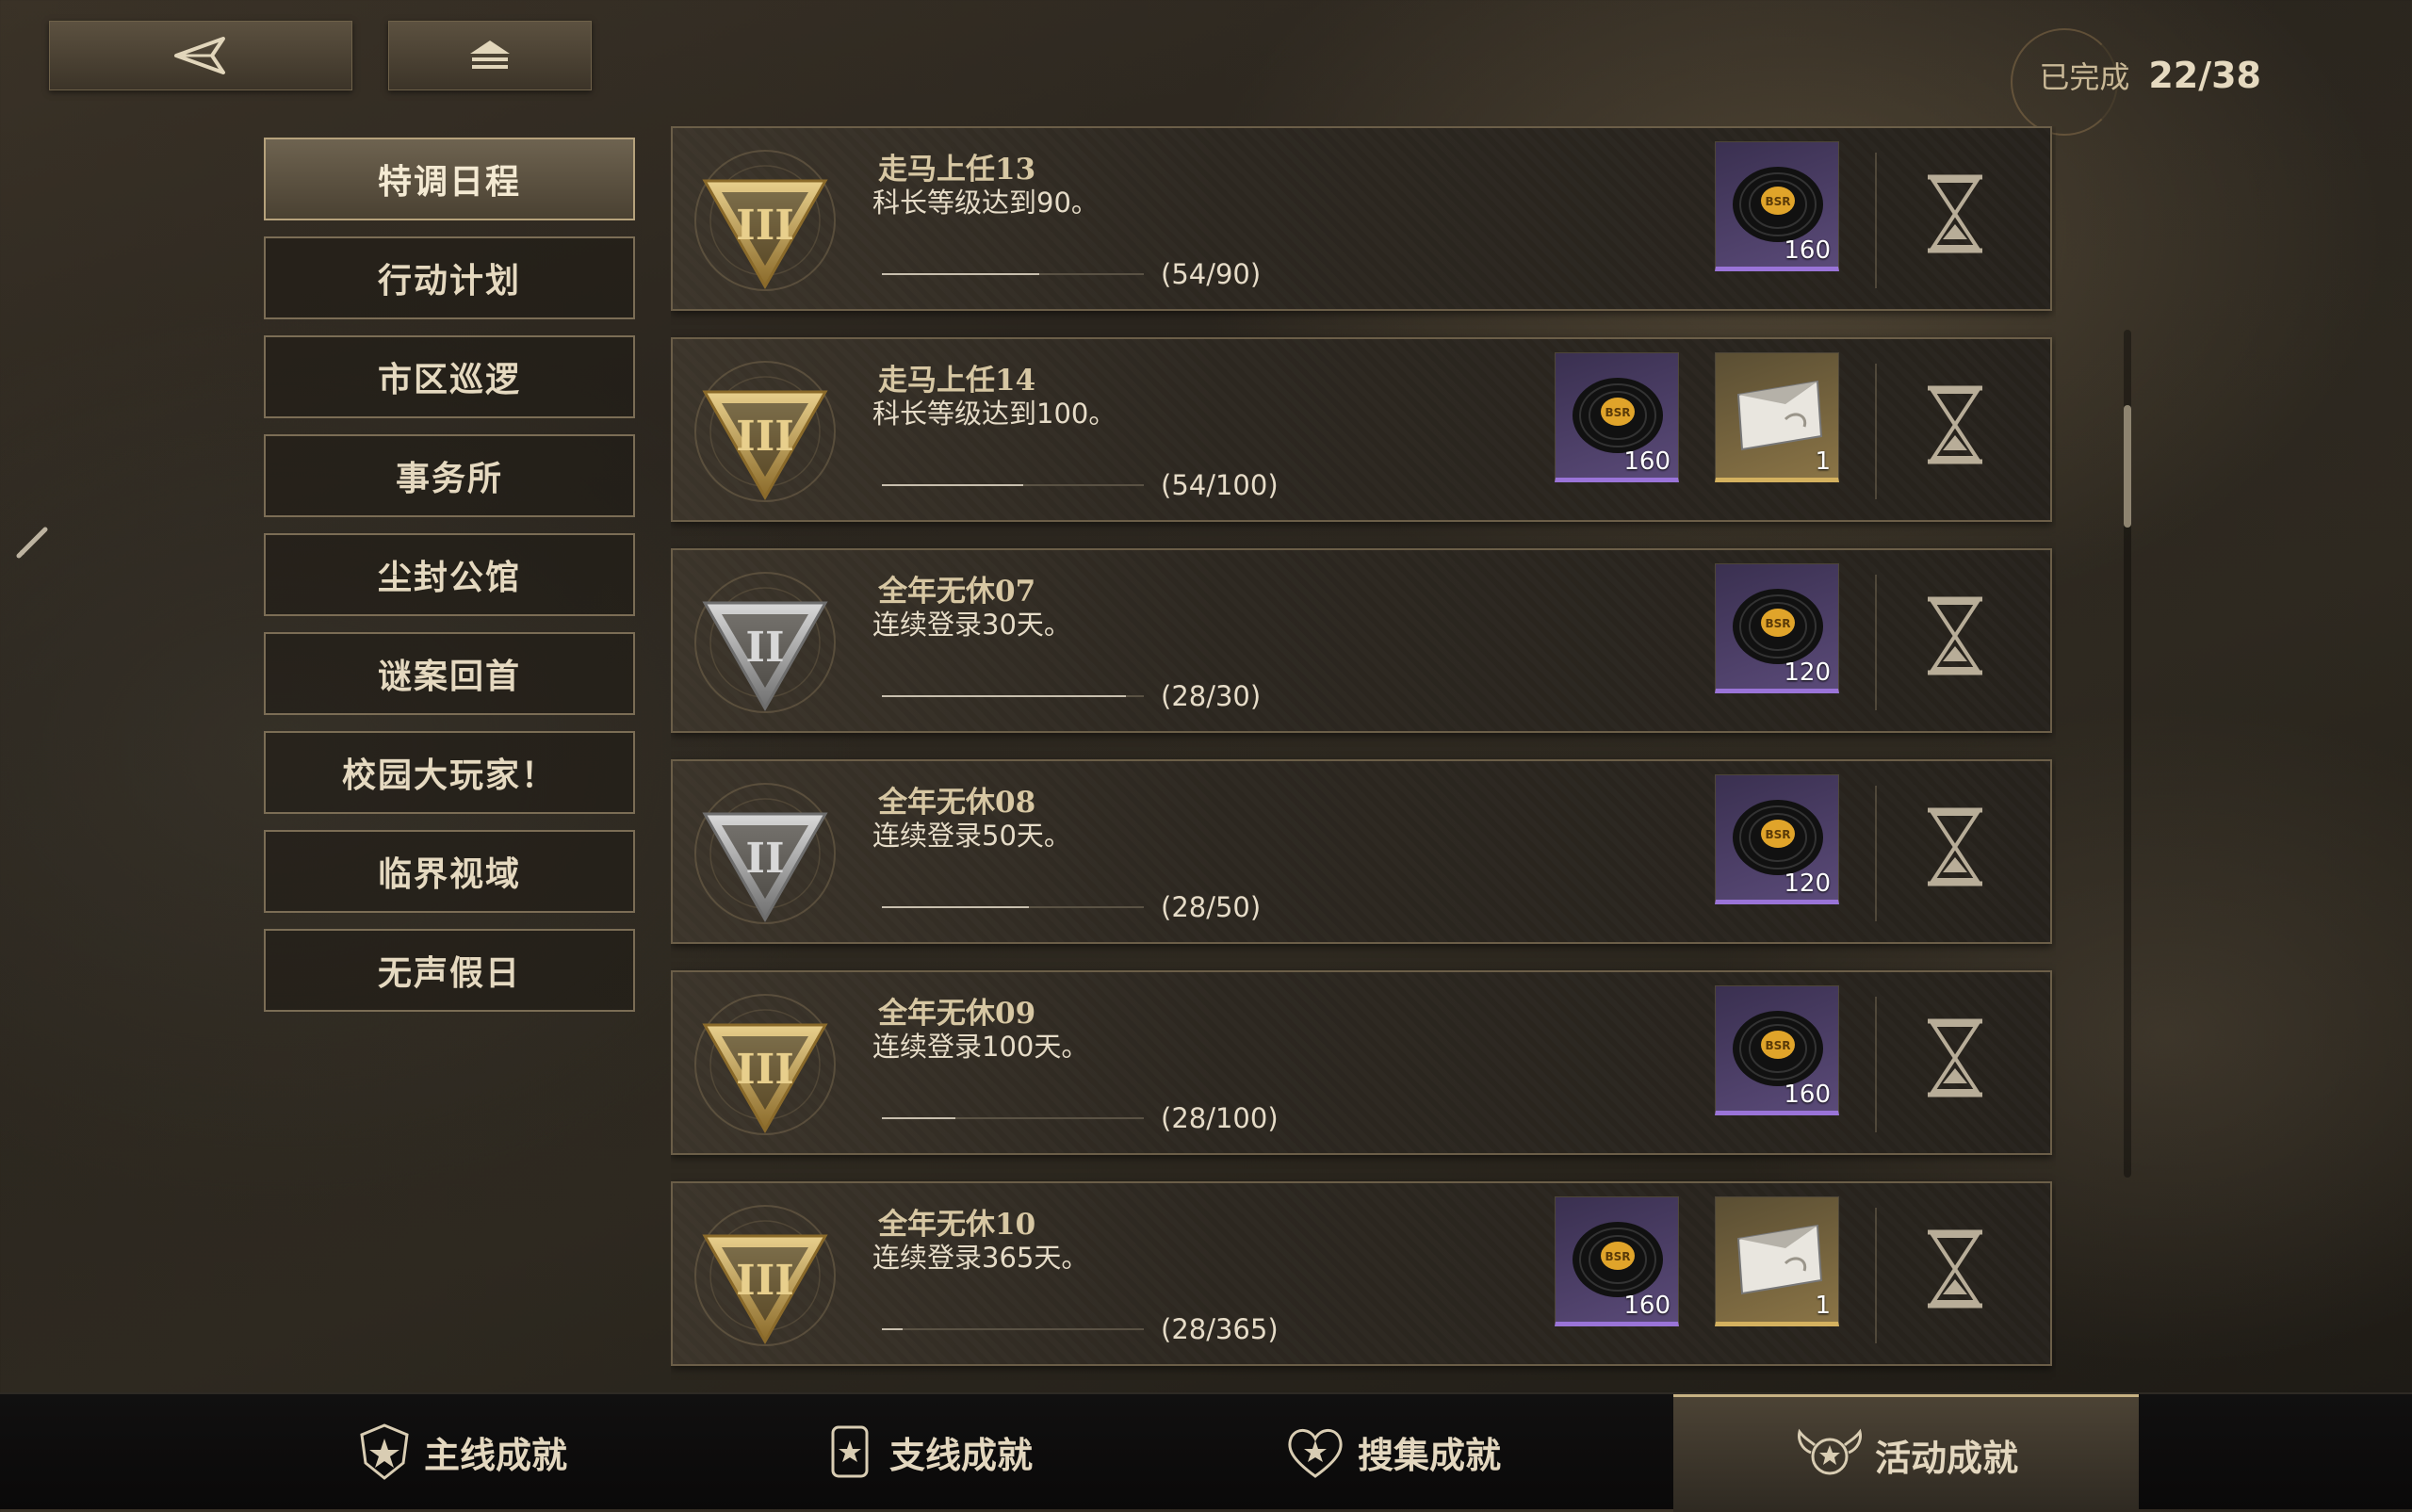  I want to click on tab-label: 活动成就, so click(1946, 1457).